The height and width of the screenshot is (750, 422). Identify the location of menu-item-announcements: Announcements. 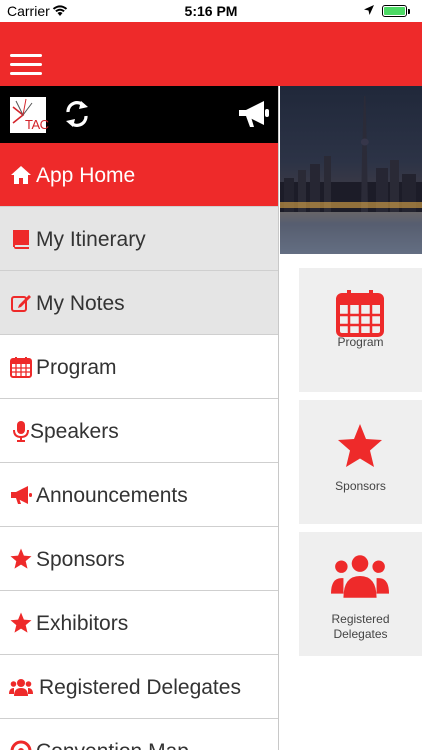
(139, 495).